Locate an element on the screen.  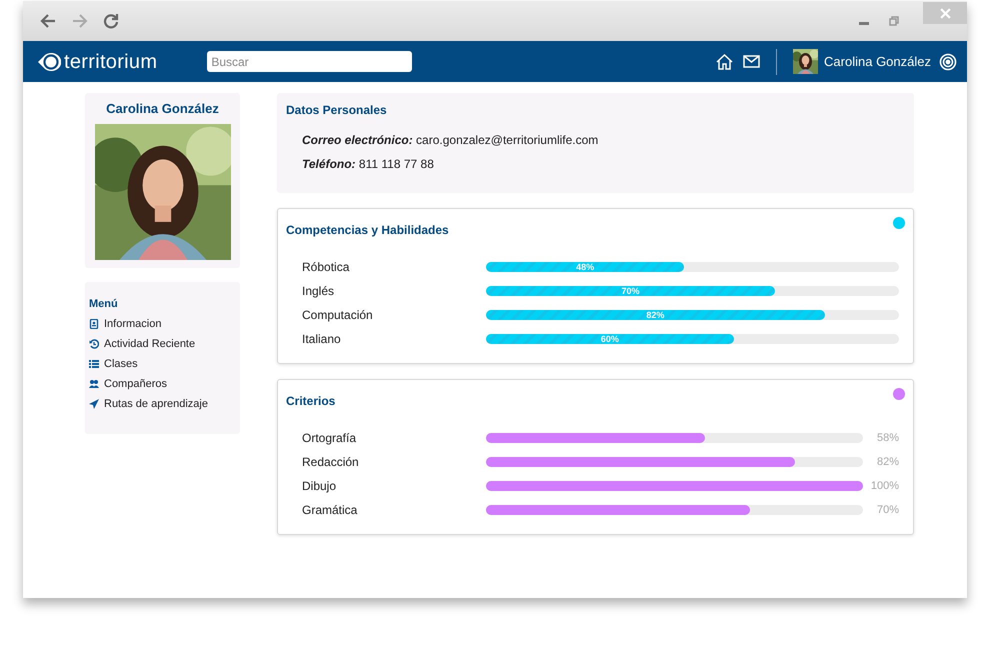
list-icon is located at coordinates (94, 364).